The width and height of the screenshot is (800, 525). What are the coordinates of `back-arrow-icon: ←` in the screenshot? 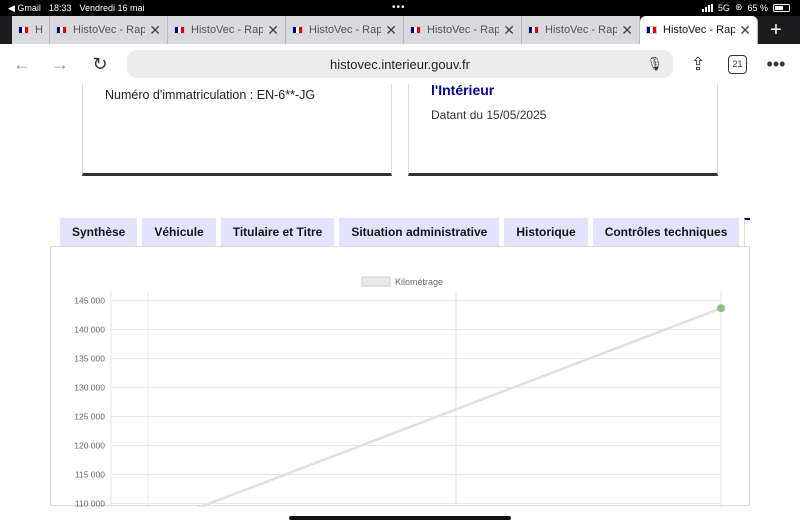 It's located at (22, 64).